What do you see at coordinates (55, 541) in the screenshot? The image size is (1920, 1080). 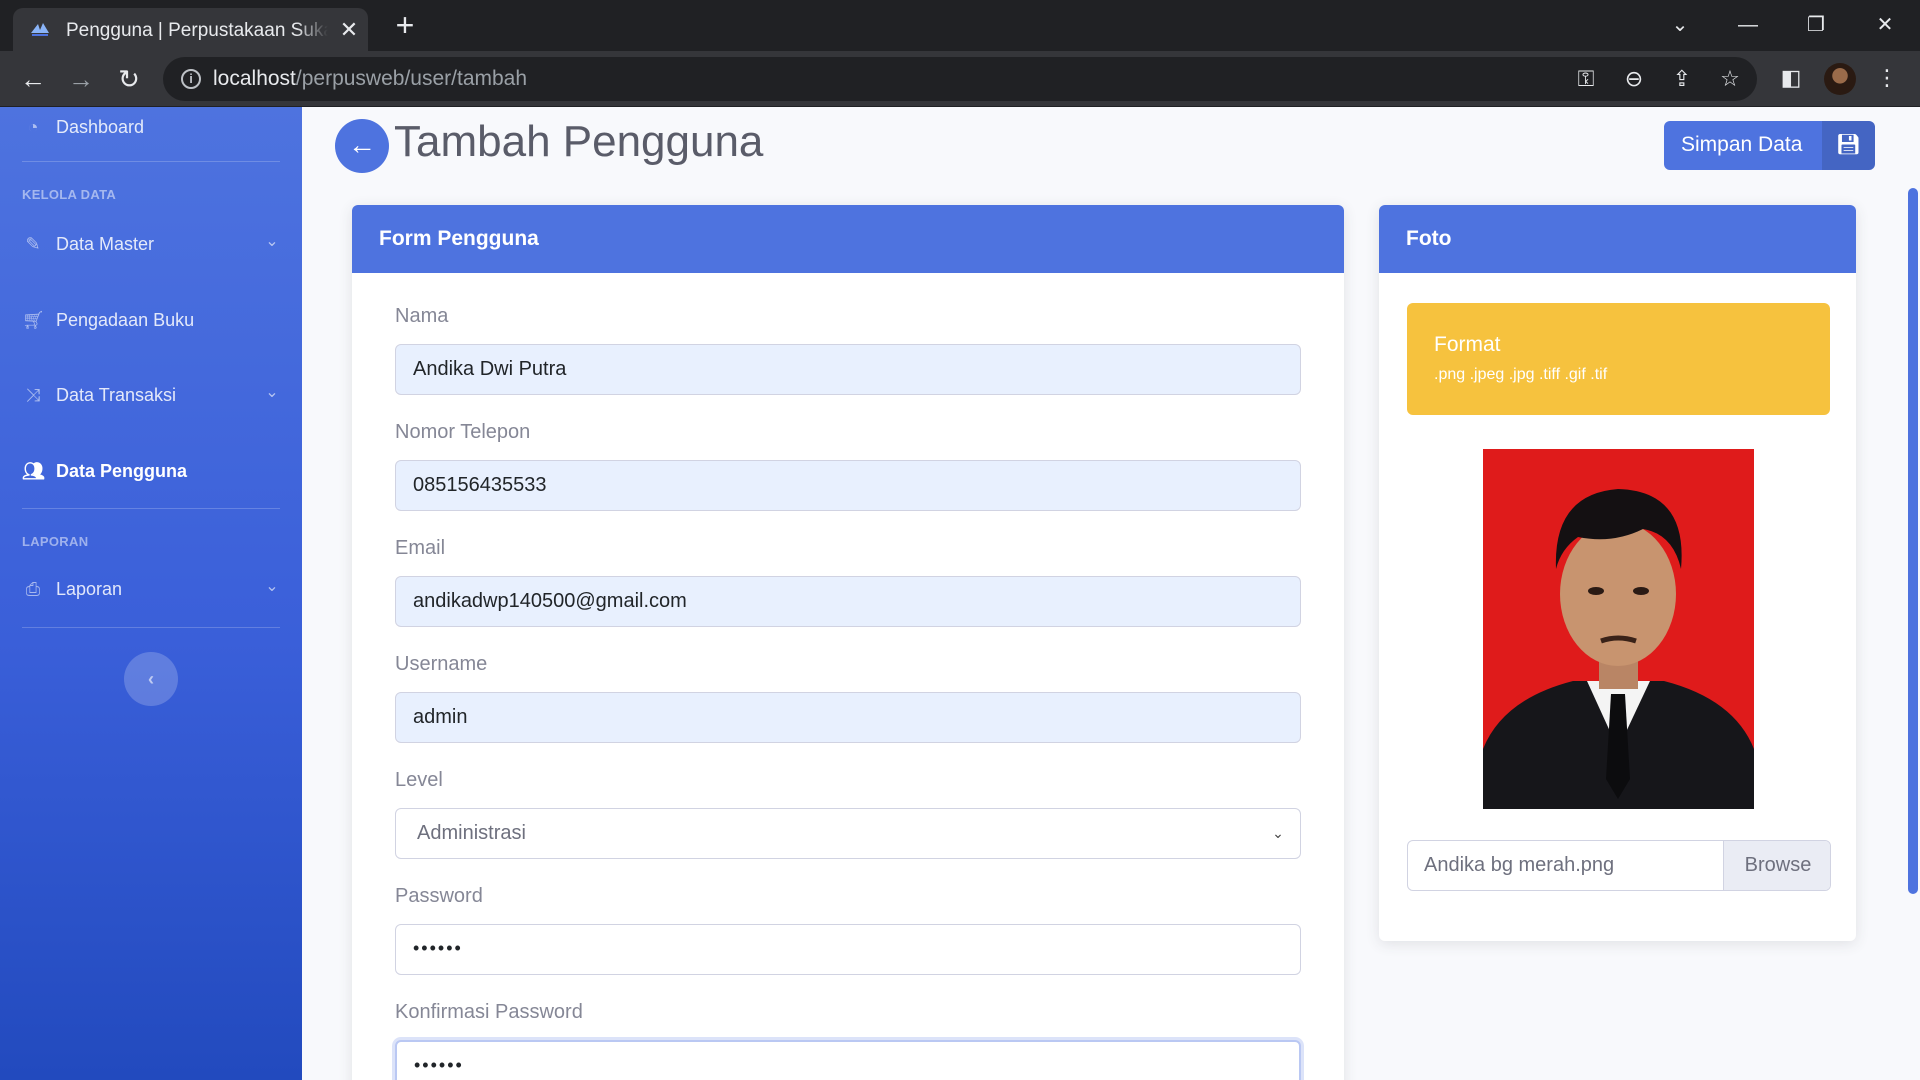 I see `sidebar-heading-laporan: LAPORAN` at bounding box center [55, 541].